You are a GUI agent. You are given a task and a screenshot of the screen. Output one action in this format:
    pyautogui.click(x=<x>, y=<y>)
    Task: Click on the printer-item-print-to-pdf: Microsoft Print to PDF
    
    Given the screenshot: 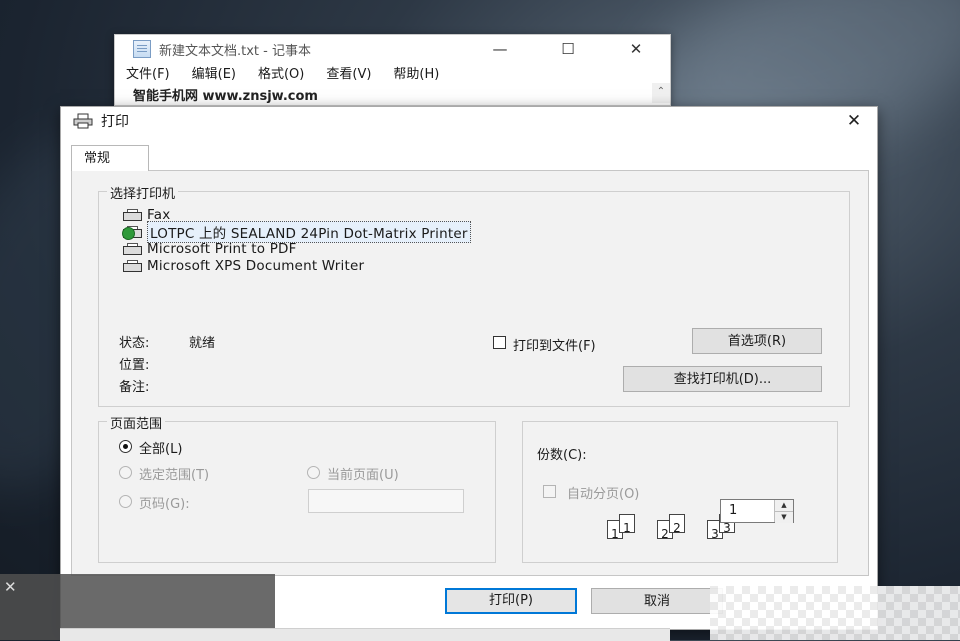 What is the action you would take?
    pyautogui.click(x=431, y=248)
    